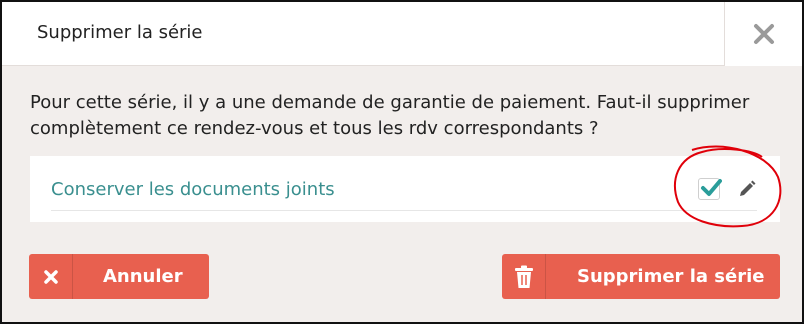 This screenshot has width=804, height=324. I want to click on keep-attachments-checkbox, so click(710, 189).